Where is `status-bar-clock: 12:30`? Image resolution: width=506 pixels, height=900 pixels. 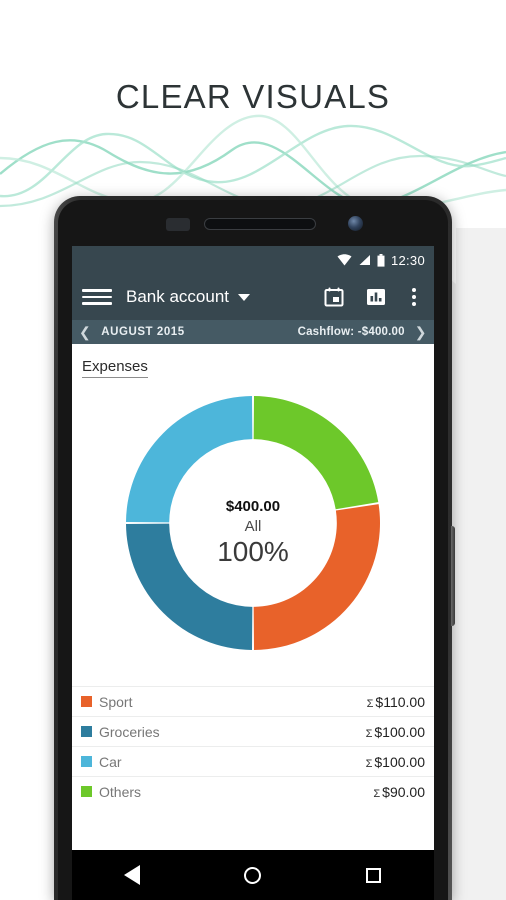 status-bar-clock: 12:30 is located at coordinates (407, 260).